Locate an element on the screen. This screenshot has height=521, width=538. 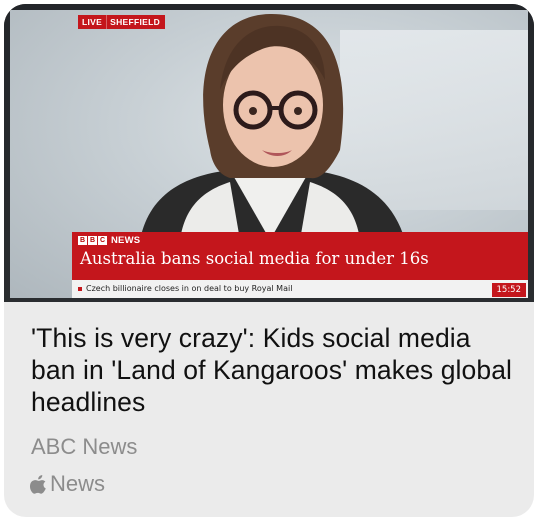
apple-icon is located at coordinates (38, 484).